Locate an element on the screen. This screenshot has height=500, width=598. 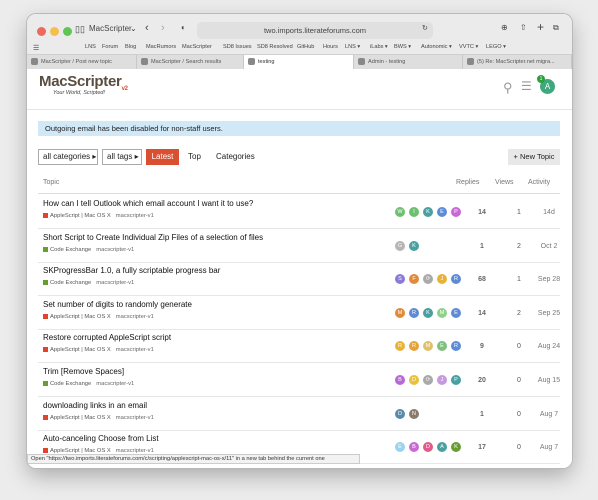
poster-avatar: I is located at coordinates (414, 212).